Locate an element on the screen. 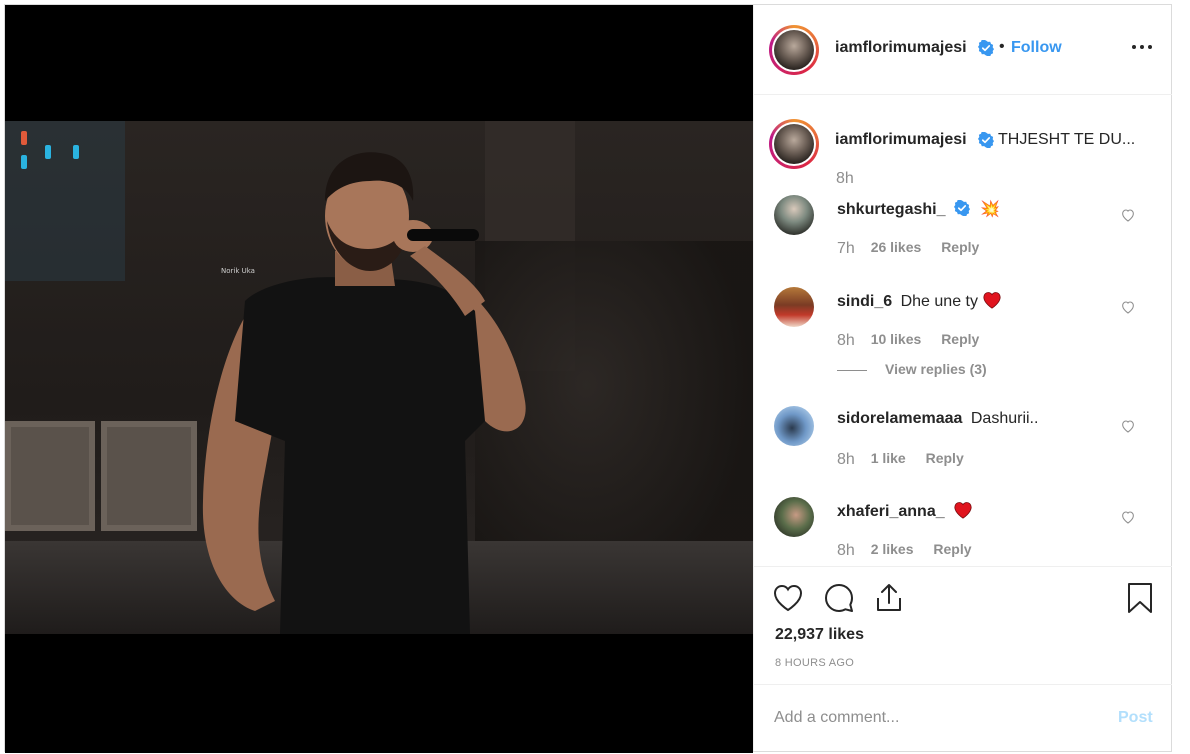 This screenshot has width=1190, height=754. add-comment-bar: Post is located at coordinates (963, 717).